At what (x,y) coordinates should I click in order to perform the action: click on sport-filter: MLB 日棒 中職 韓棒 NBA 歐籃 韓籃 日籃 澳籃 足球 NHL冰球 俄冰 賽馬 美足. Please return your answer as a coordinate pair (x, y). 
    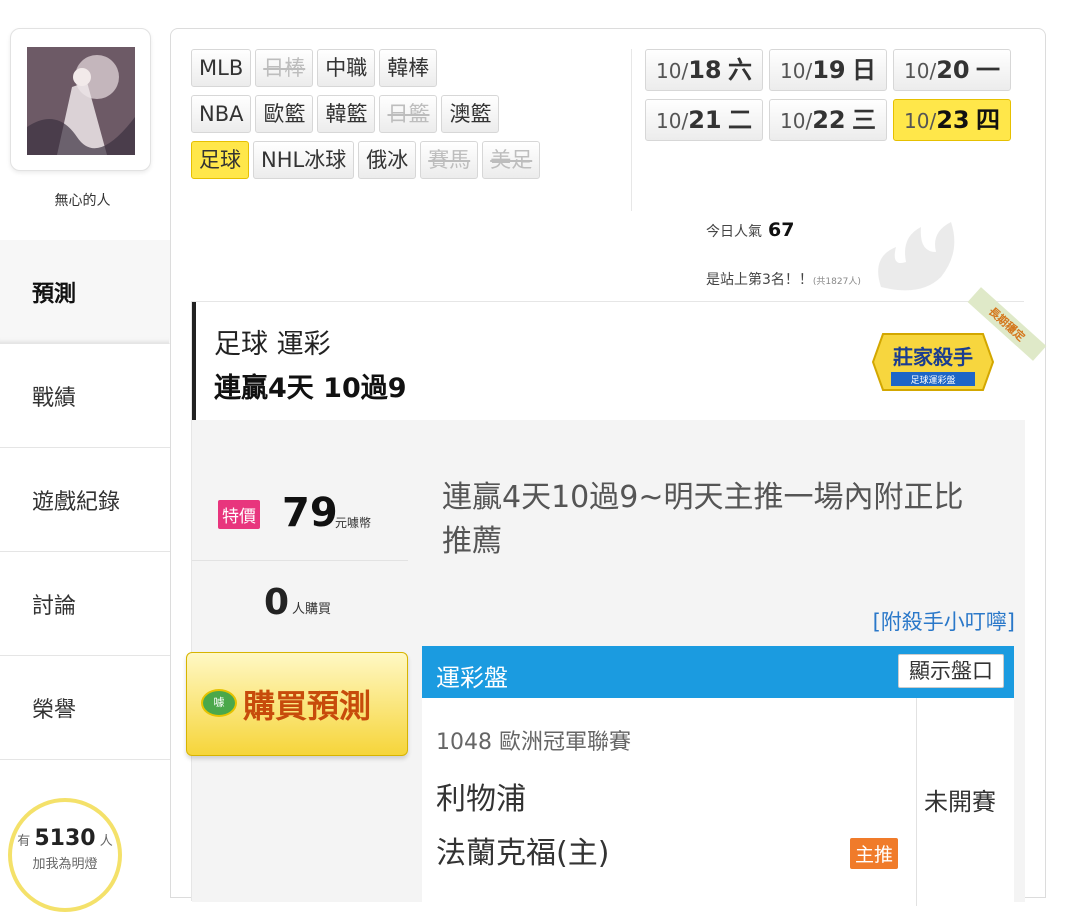
    Looking at the image, I should click on (406, 118).